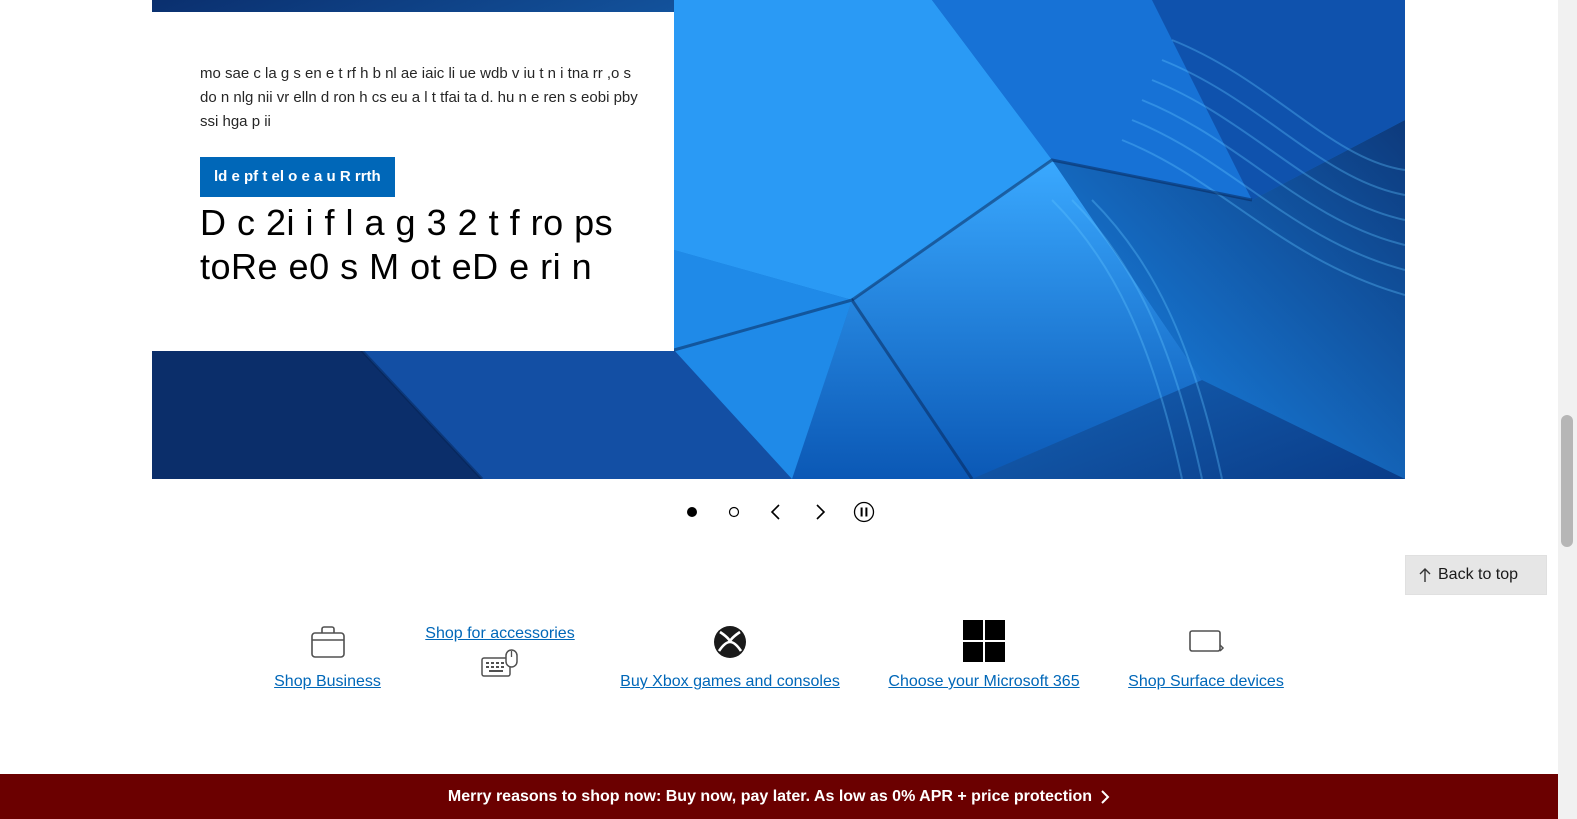 Image resolution: width=1577 pixels, height=819 pixels. Describe the element at coordinates (499, 663) in the screenshot. I see `keyboard-mouse-icon` at that location.